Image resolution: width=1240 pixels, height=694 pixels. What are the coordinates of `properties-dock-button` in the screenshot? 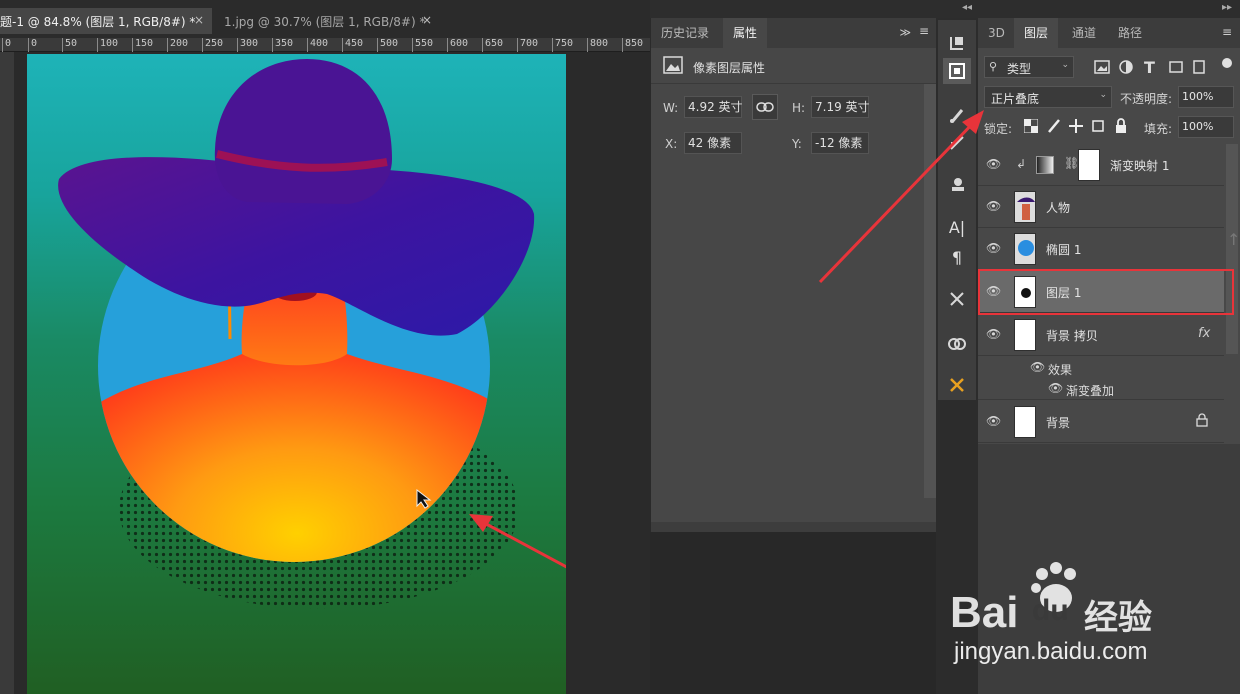 It's located at (957, 71).